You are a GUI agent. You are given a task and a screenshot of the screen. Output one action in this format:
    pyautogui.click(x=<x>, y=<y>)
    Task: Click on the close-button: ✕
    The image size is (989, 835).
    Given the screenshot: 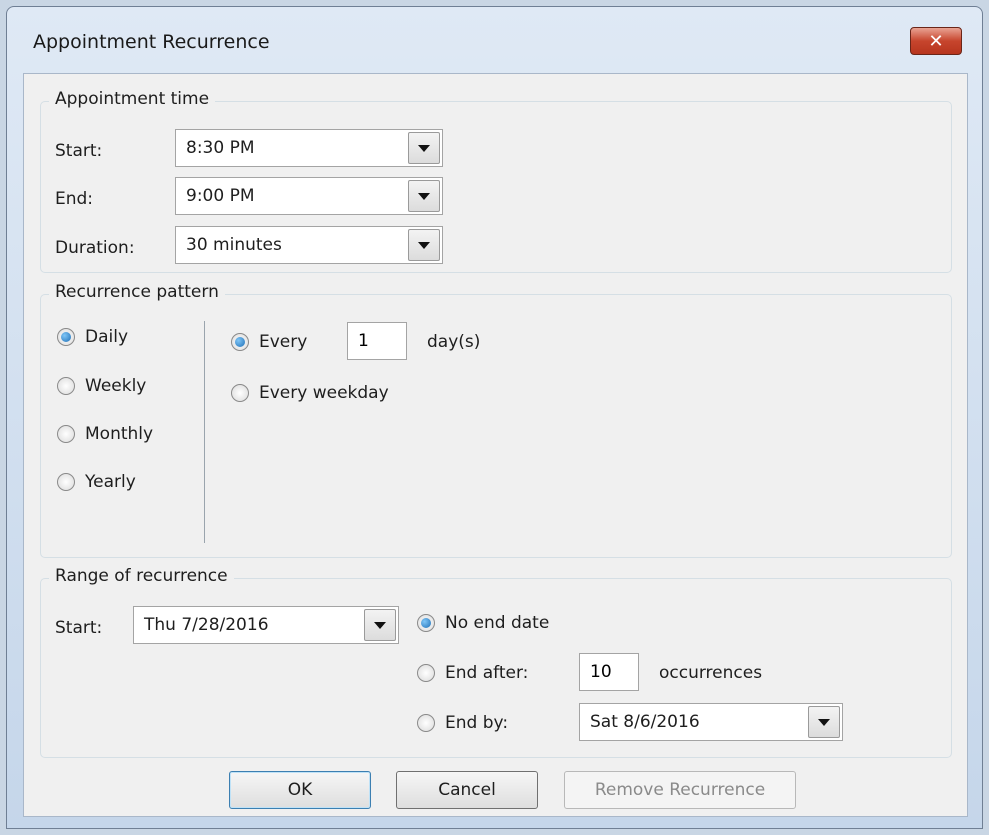 What is the action you would take?
    pyautogui.click(x=936, y=41)
    